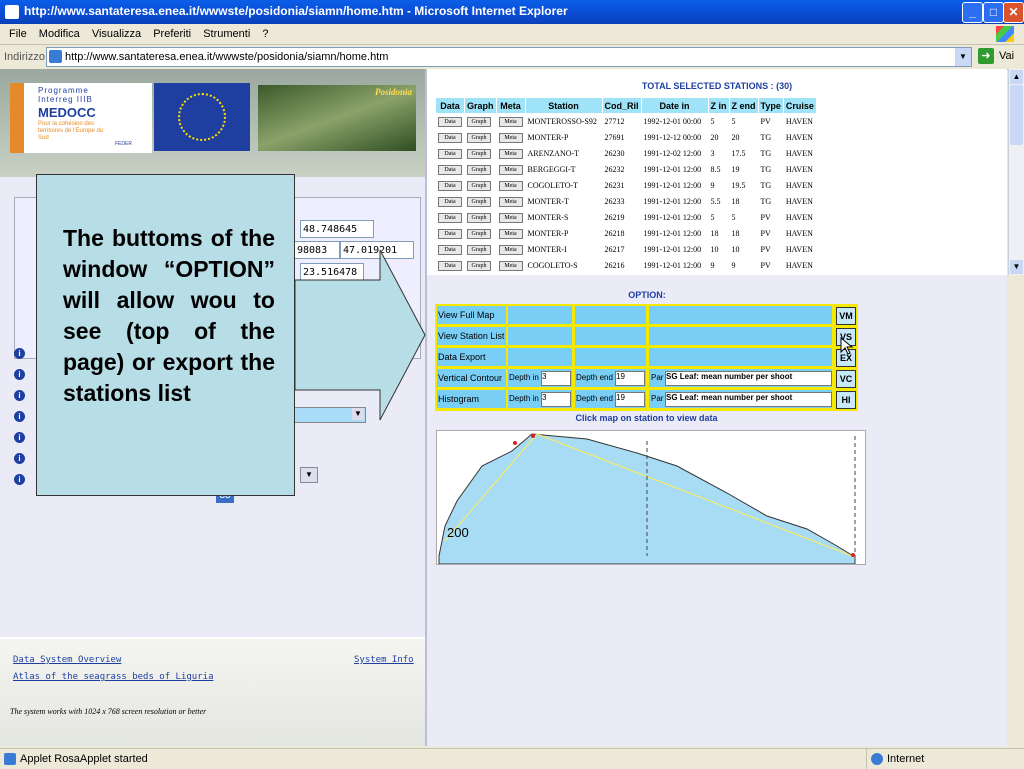 The width and height of the screenshot is (1024, 769). I want to click on col-header: Z in, so click(718, 105).